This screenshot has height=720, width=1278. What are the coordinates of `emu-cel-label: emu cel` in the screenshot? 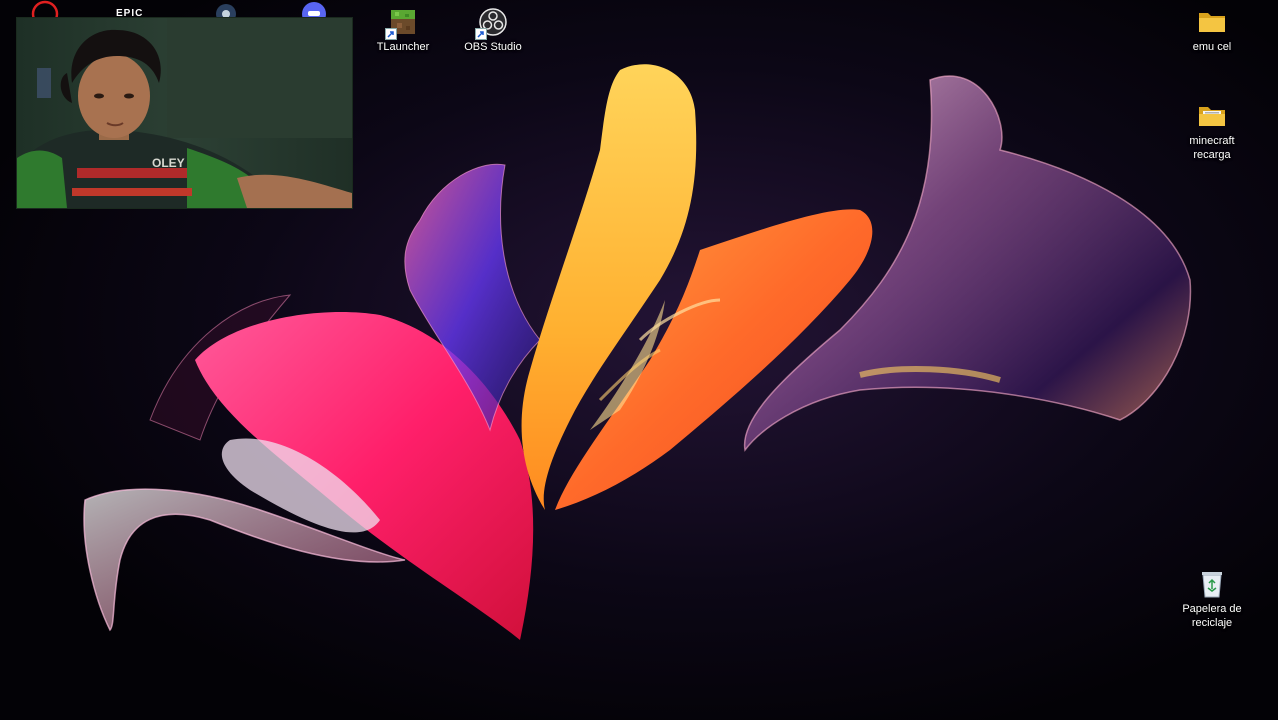 It's located at (1212, 47).